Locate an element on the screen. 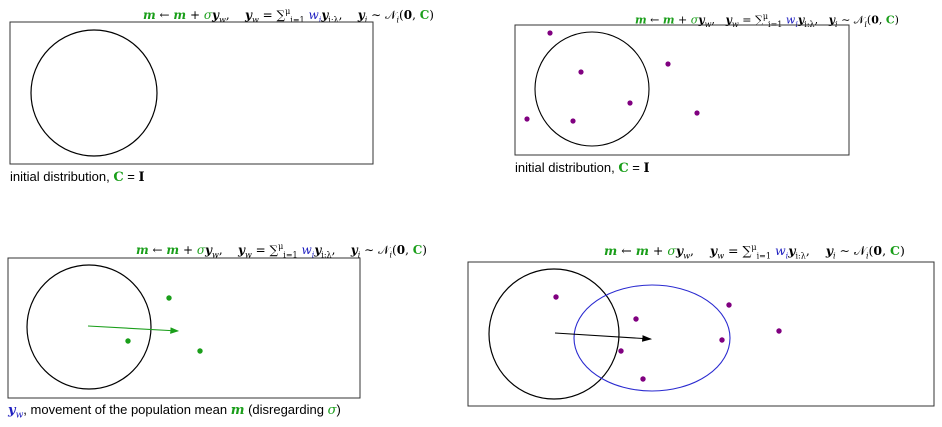  distribution-circle is located at coordinates (554, 334).